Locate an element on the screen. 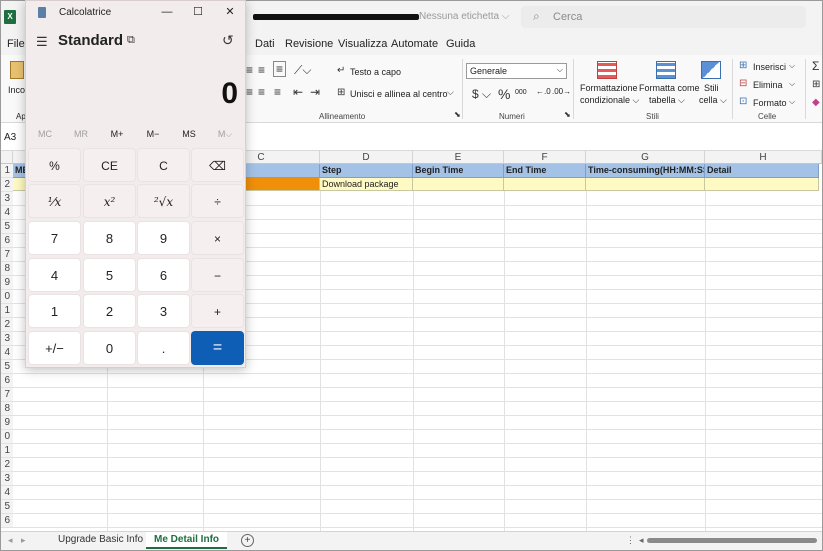  format-cells-icon: ⊡ is located at coordinates (743, 101).